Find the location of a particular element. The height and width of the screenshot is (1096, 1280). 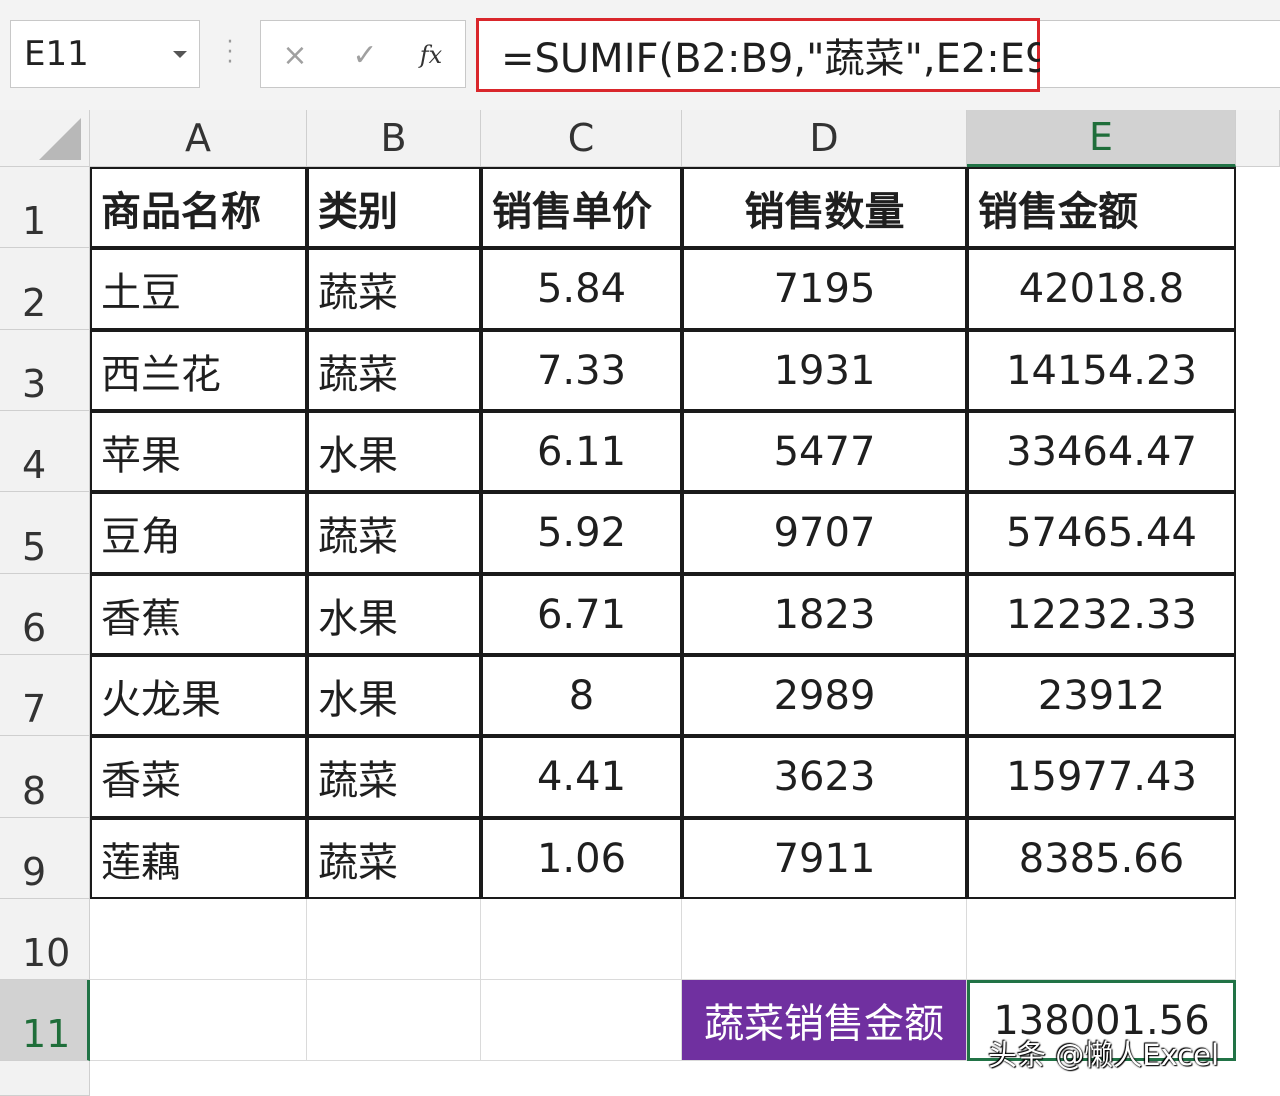

row-header-5: 5 is located at coordinates (45, 533).